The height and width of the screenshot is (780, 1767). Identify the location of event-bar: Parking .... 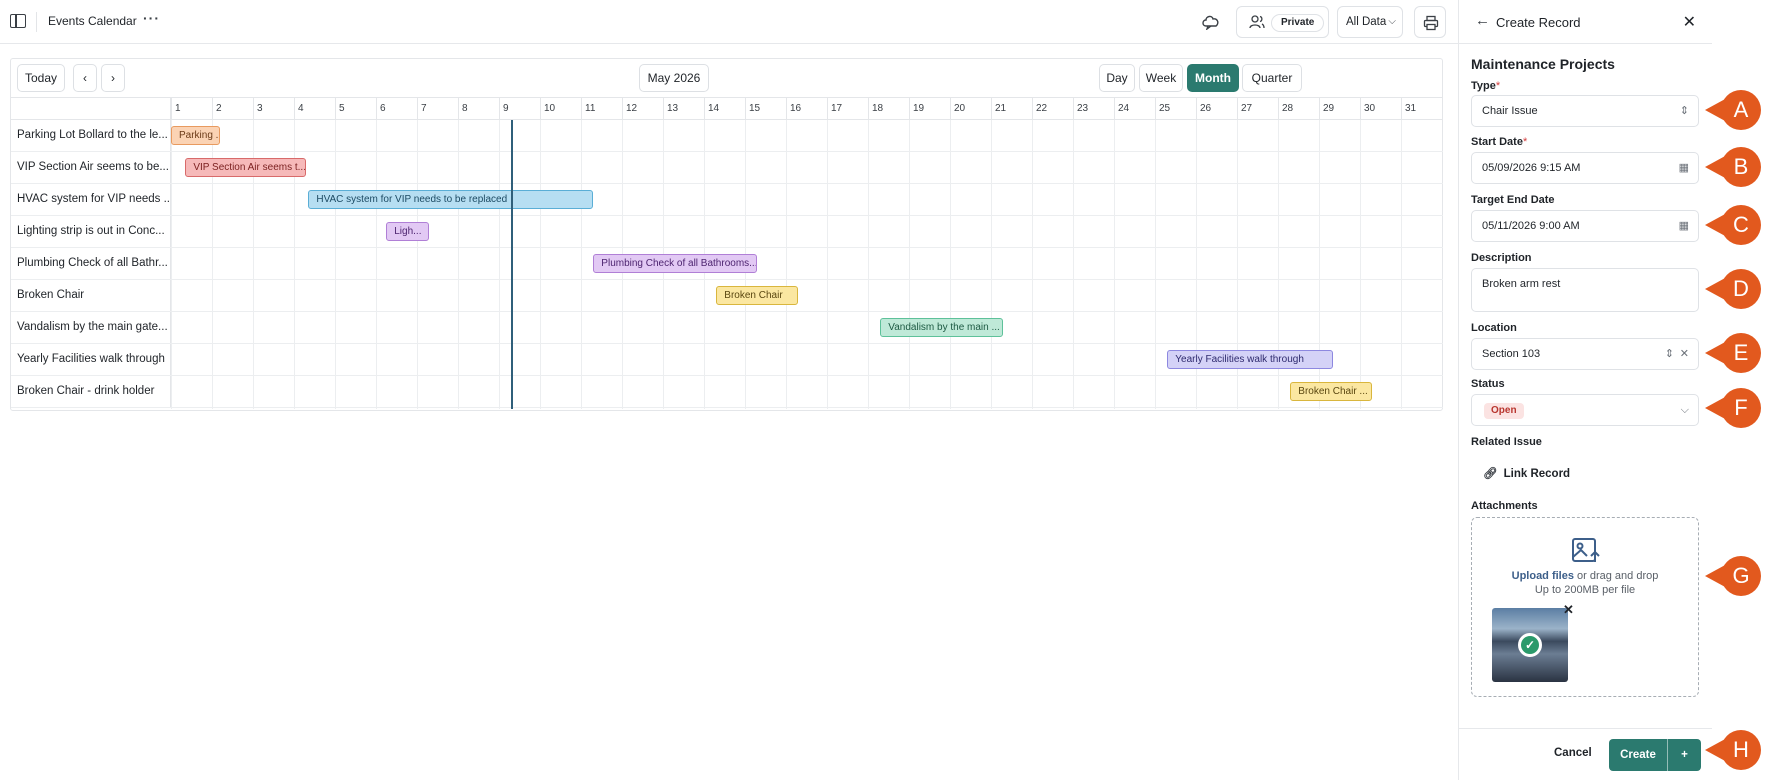
(196, 135).